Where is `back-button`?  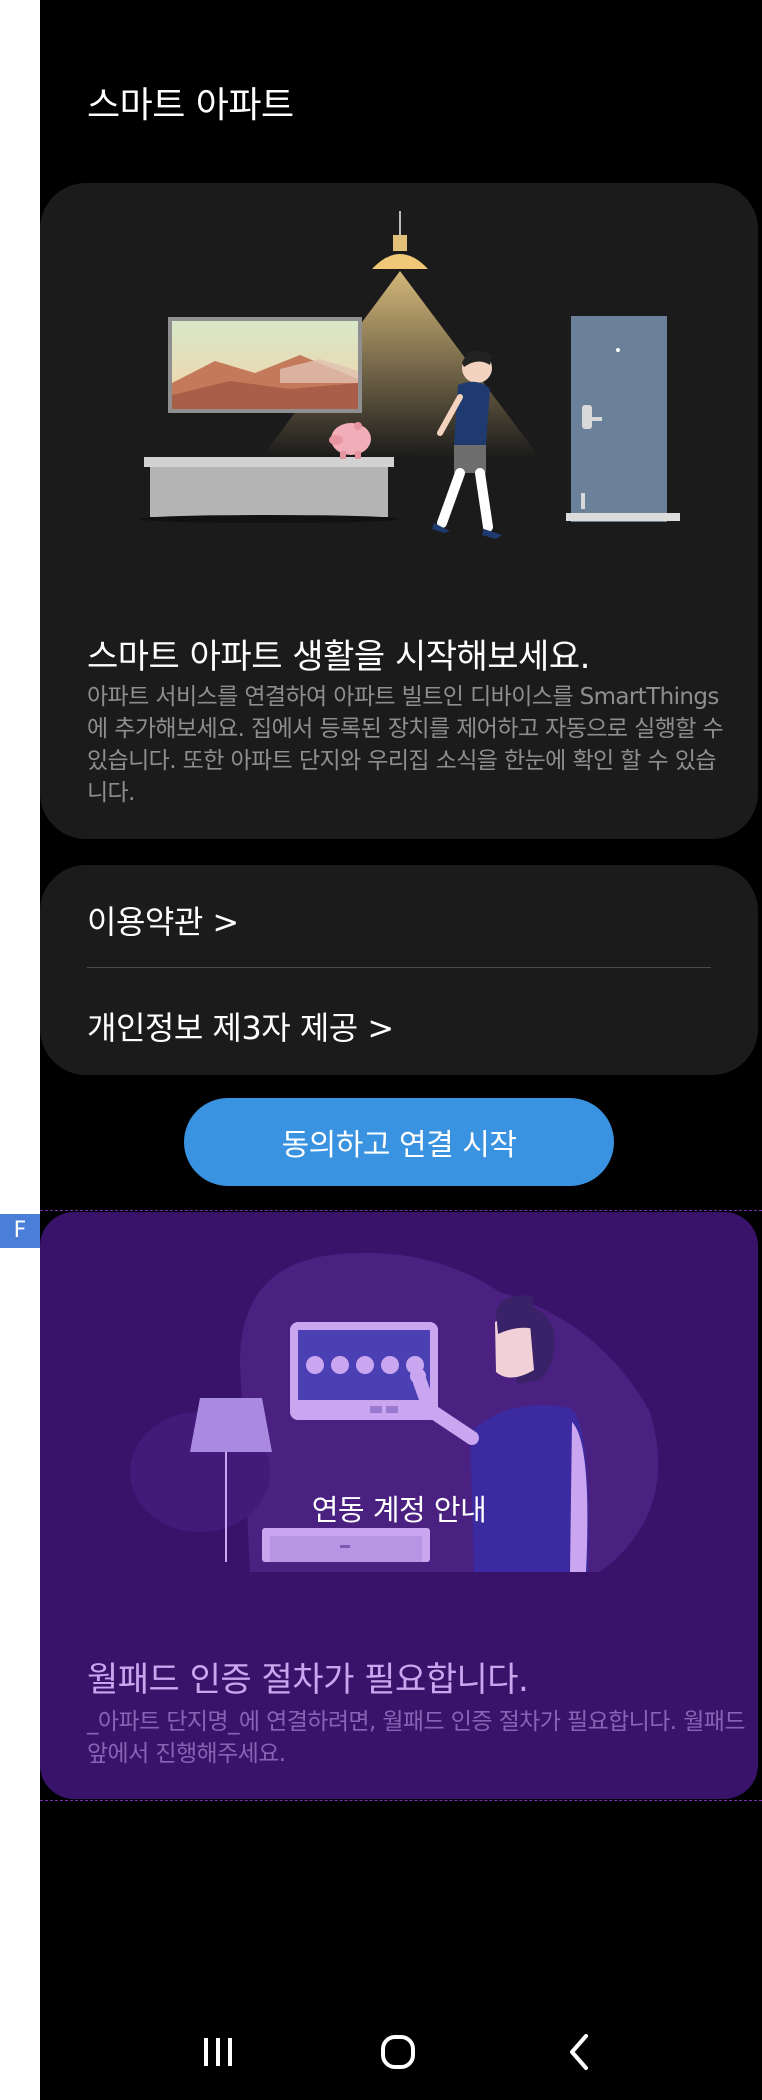 back-button is located at coordinates (580, 2052).